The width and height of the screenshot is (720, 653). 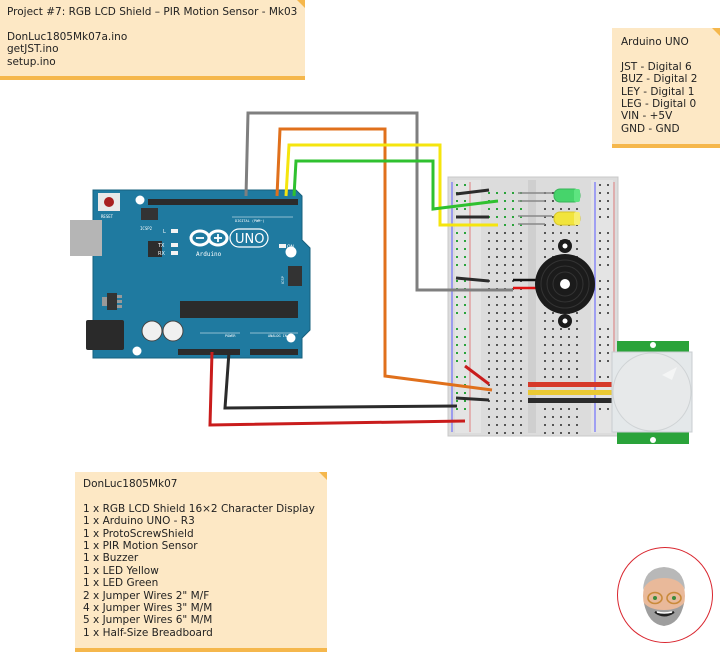 What do you see at coordinates (109, 202) in the screenshot?
I see `reset-button-cap` at bounding box center [109, 202].